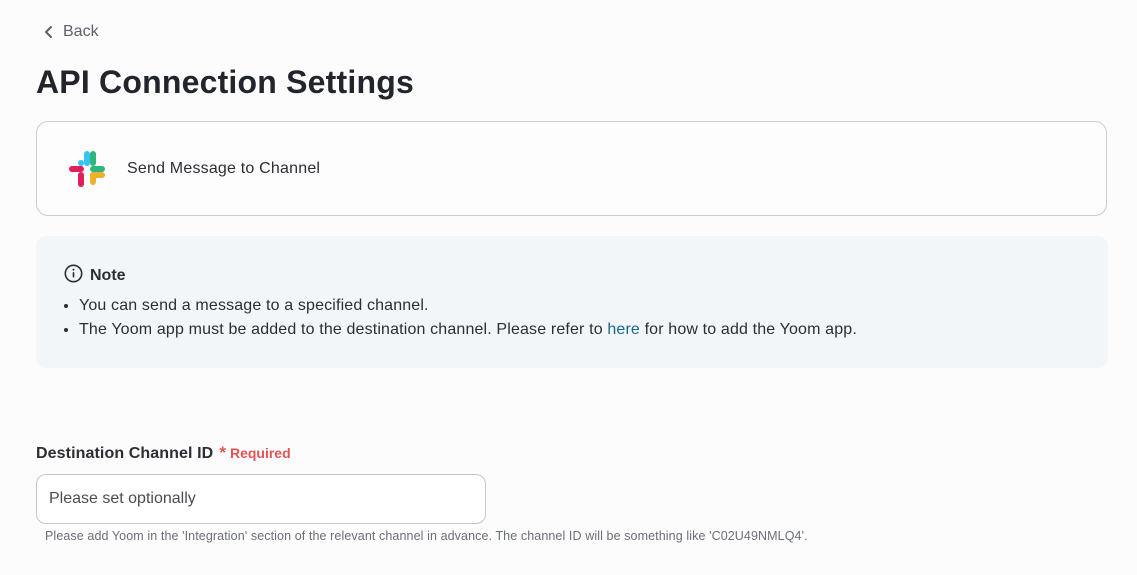 This screenshot has width=1137, height=575. I want to click on back-label: Back, so click(81, 31).